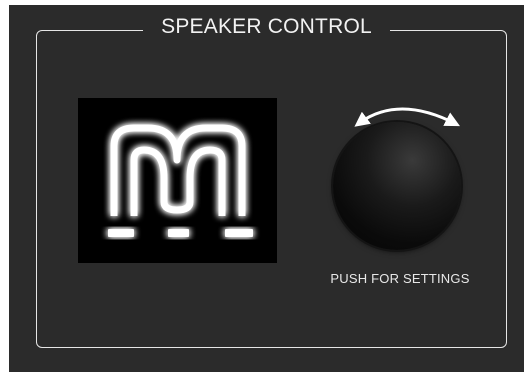 The image size is (526, 374). I want to click on speaker-control-knob-area, so click(395, 176).